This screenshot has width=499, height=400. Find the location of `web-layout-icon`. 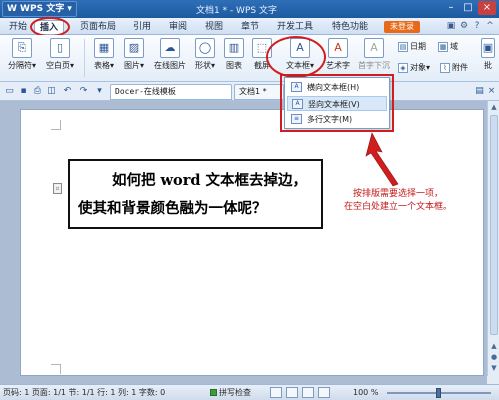

web-layout-icon is located at coordinates (308, 392).